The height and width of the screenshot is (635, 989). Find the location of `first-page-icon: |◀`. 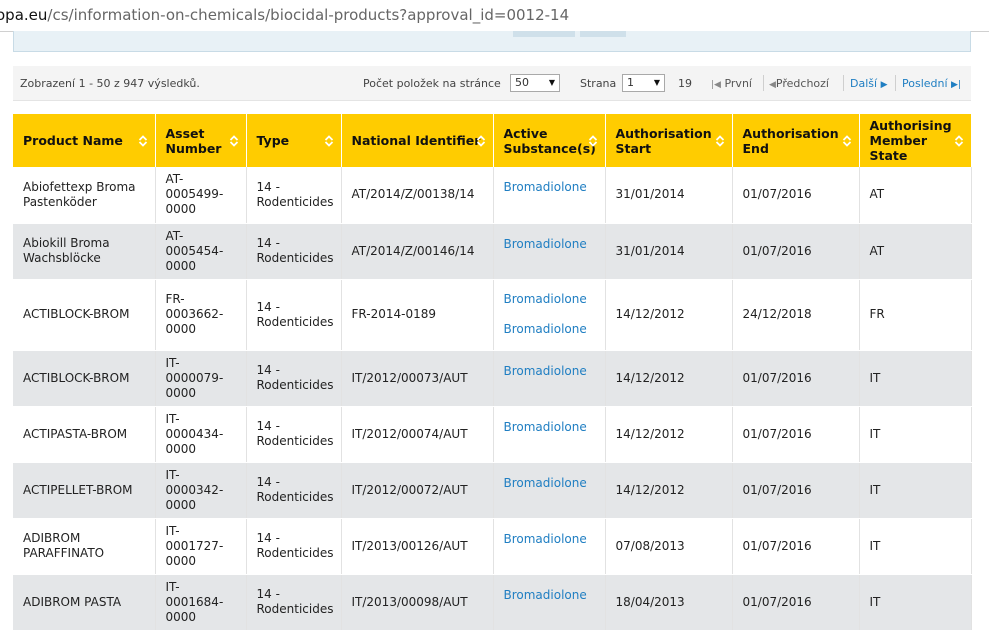

first-page-icon: |◀ is located at coordinates (716, 85).